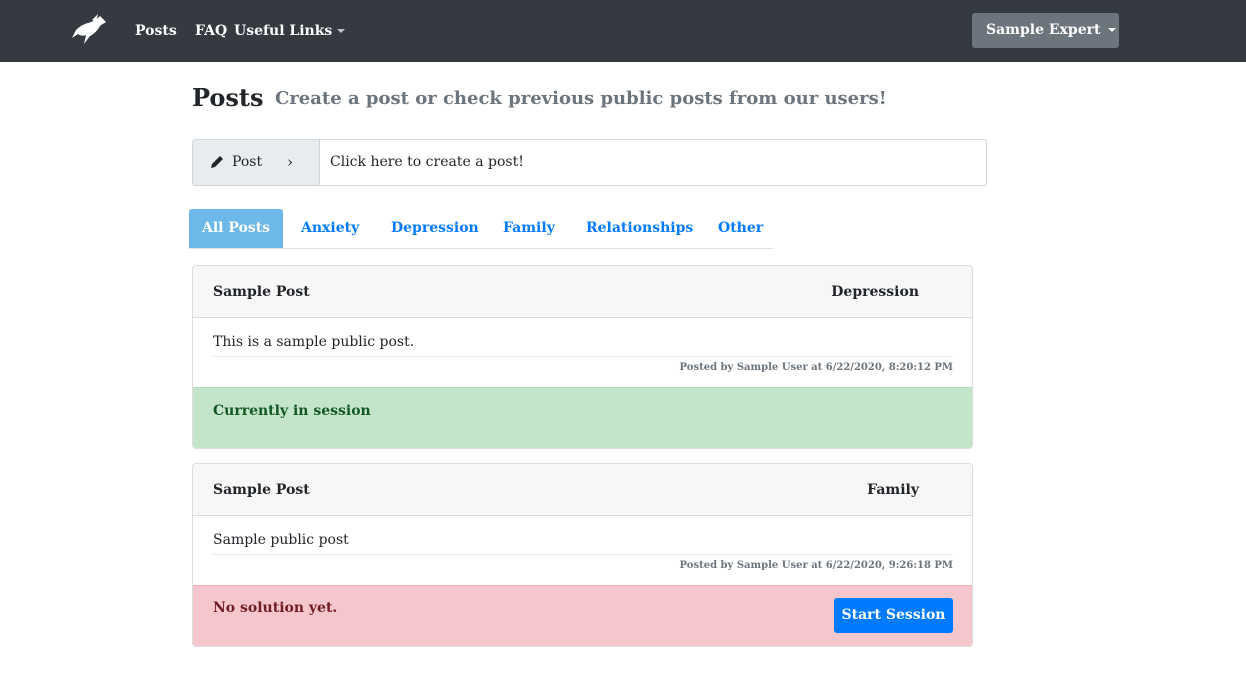  I want to click on tab-depression: Depression, so click(435, 228).